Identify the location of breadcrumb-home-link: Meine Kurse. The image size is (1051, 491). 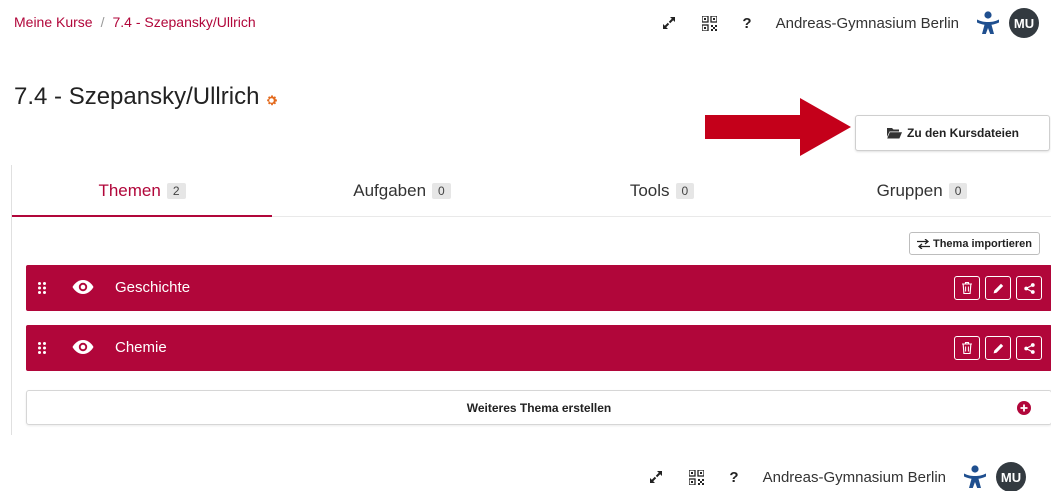
(53, 22).